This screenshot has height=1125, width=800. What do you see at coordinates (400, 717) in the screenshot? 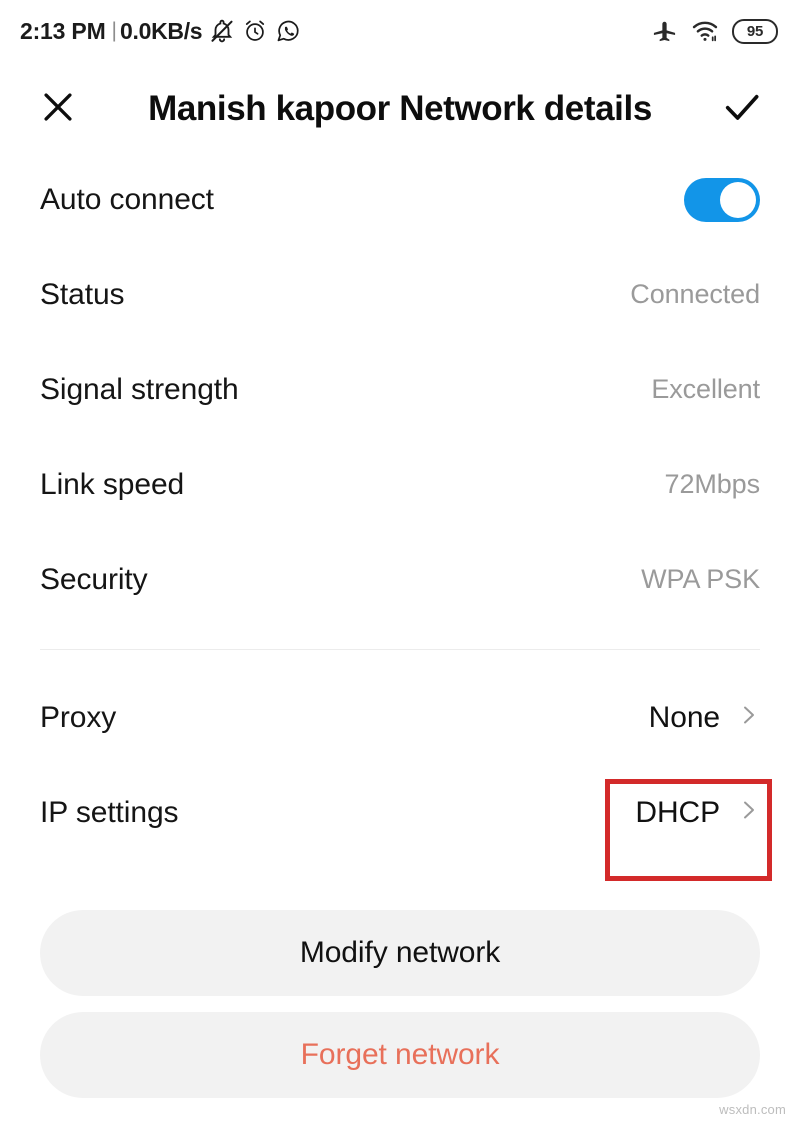
I see `row-proxy: Proxy None` at bounding box center [400, 717].